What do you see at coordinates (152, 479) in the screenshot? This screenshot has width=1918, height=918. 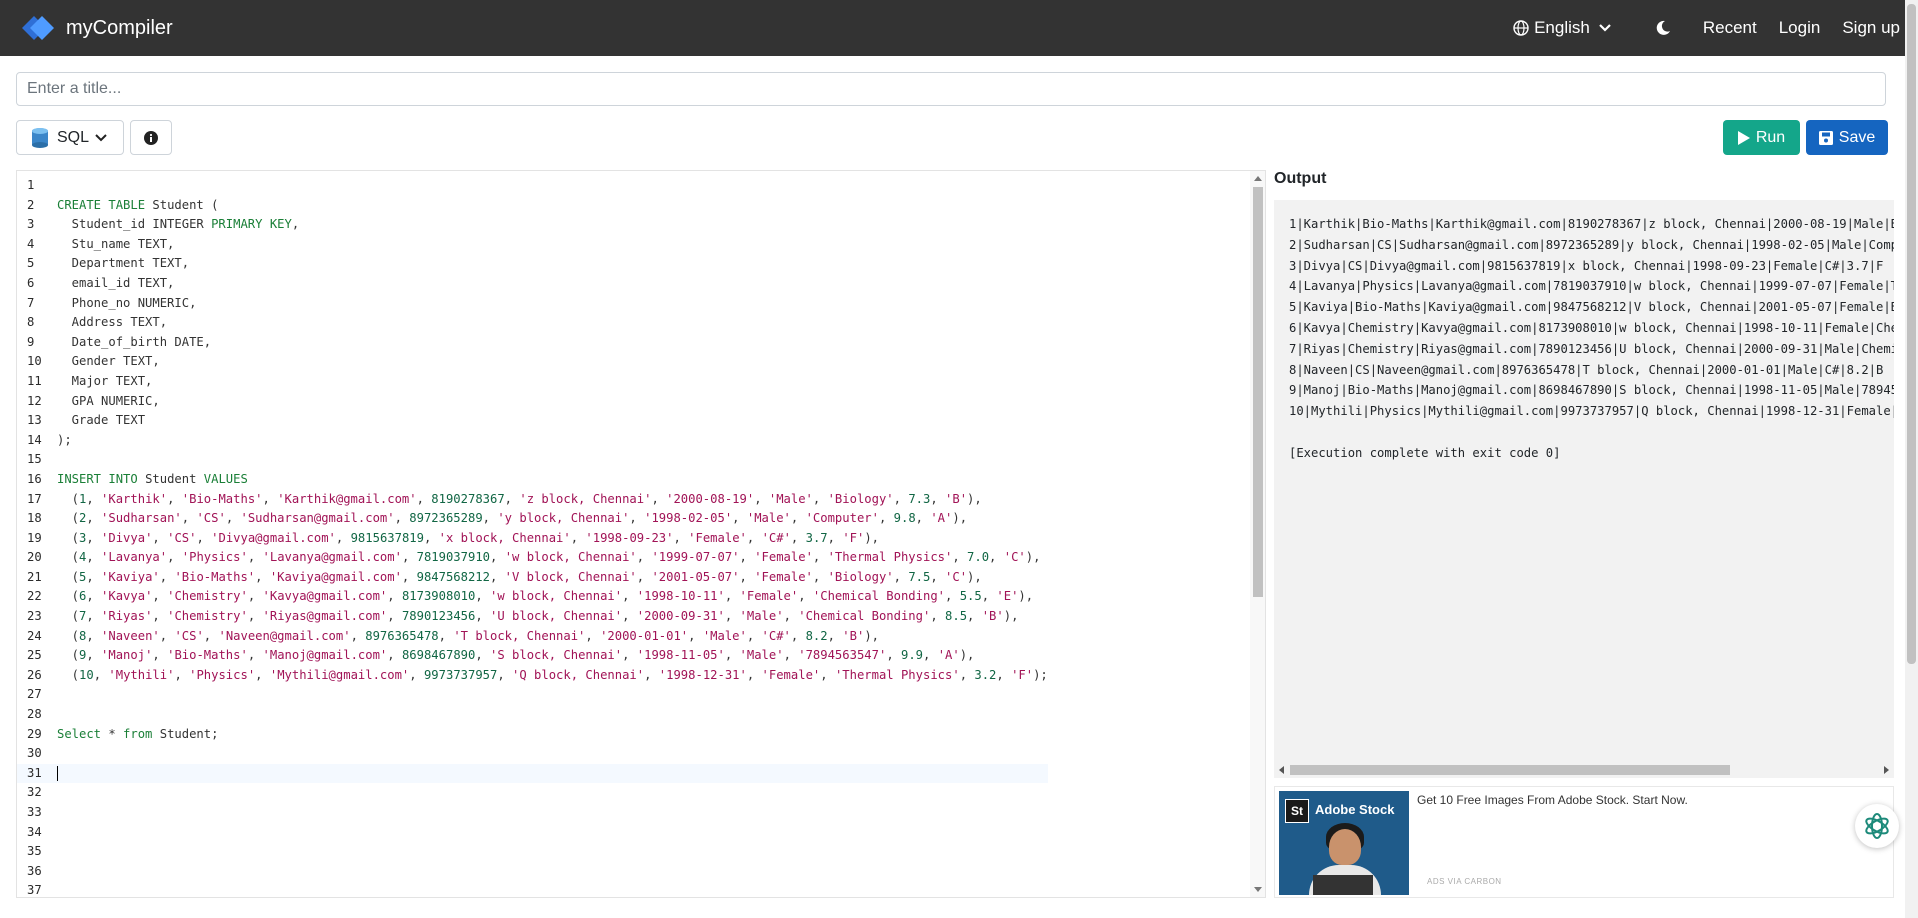 I see `code-text: INSERT INTO Student VALUES` at bounding box center [152, 479].